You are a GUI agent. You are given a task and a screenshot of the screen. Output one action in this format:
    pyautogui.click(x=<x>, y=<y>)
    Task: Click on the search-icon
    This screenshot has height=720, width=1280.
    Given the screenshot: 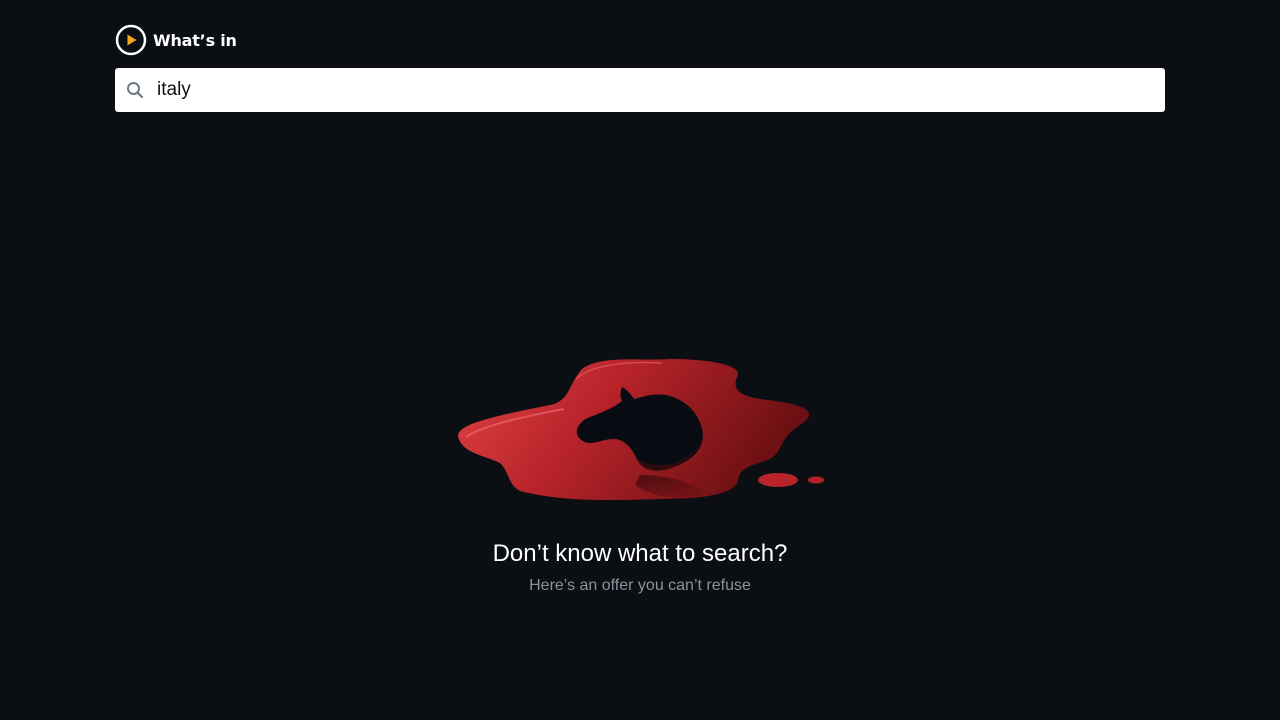 What is the action you would take?
    pyautogui.click(x=135, y=90)
    